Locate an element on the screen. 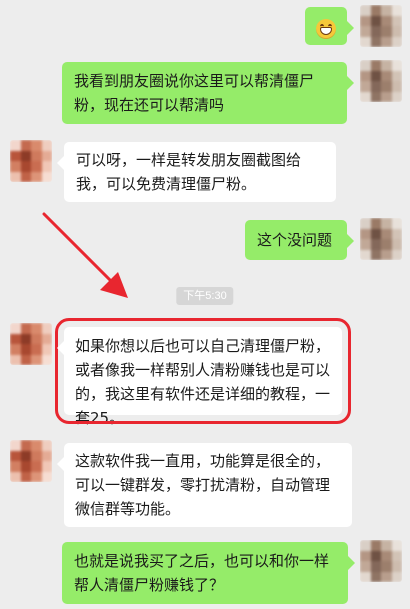 The height and width of the screenshot is (609, 410). message-bubble-self: 也就是说我买了之后，也可以和你一样帮人清僵尸粉赚钱了？ is located at coordinates (208, 573).